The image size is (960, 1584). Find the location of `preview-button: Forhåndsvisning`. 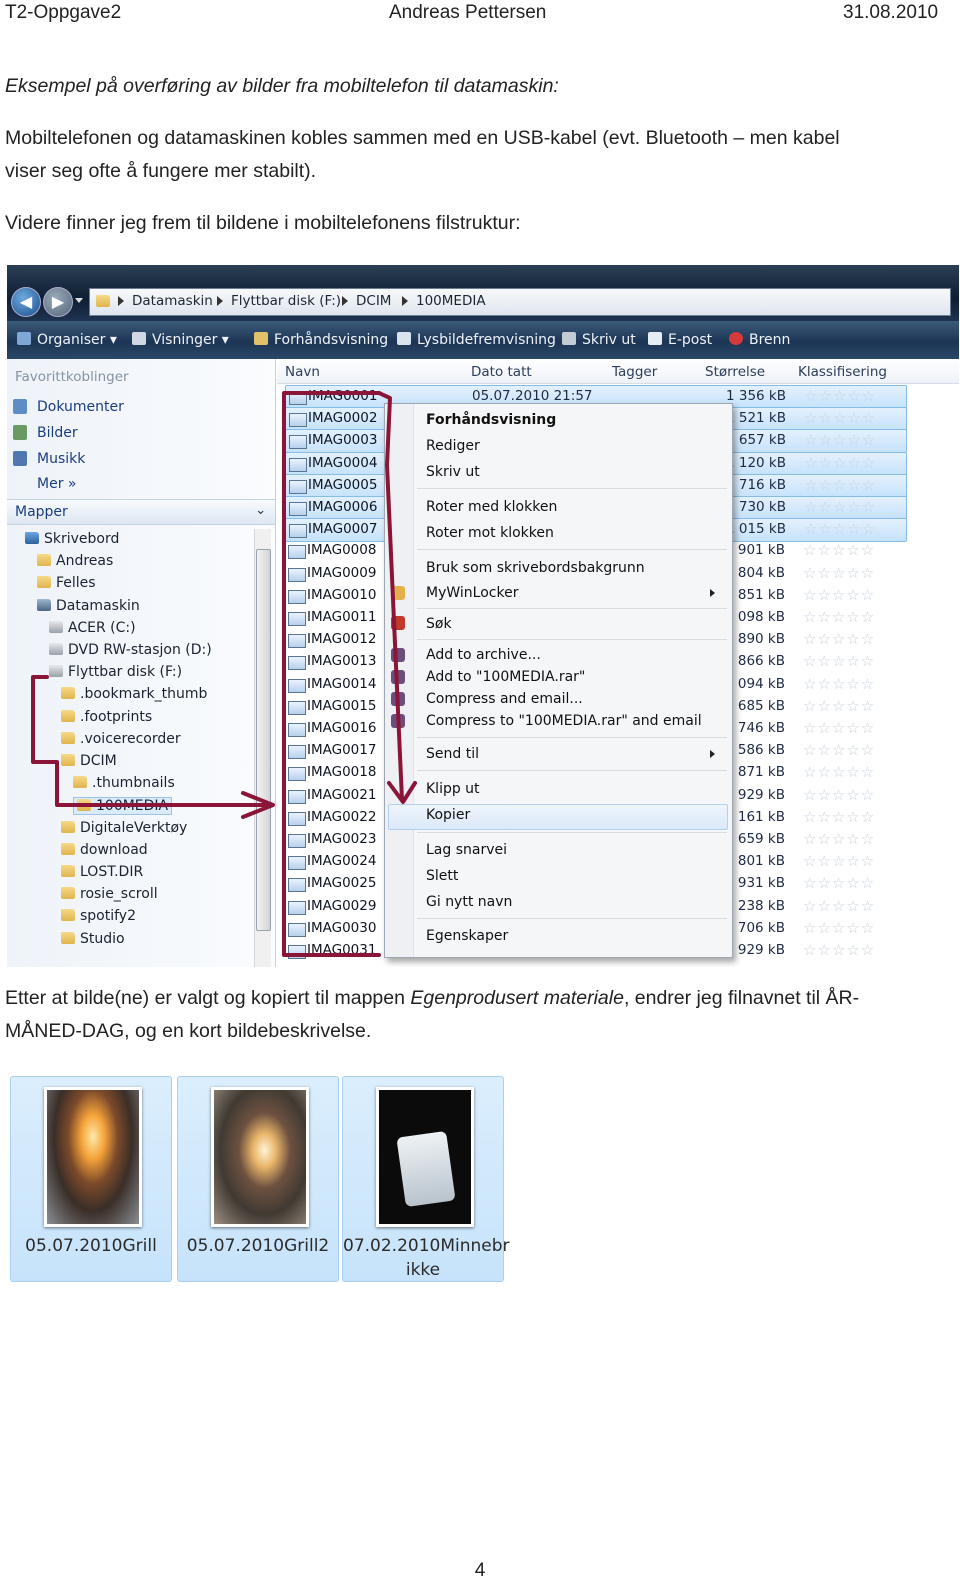

preview-button: Forhåndsvisning is located at coordinates (321, 340).